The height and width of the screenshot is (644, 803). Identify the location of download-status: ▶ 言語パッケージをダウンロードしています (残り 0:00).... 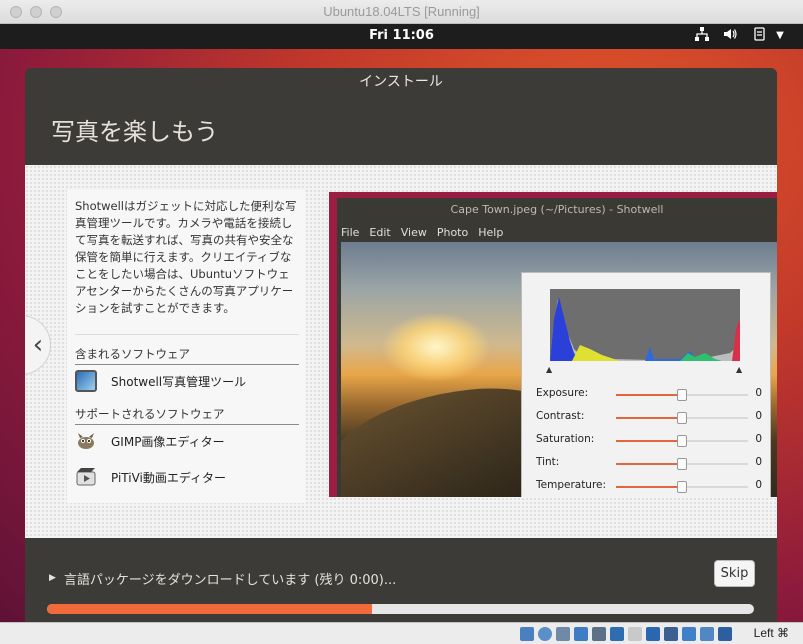
(222, 578).